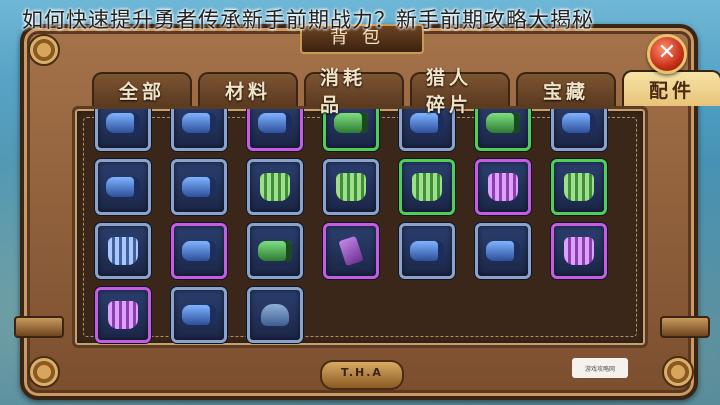  Describe the element at coordinates (667, 54) in the screenshot. I see `close-button: ✕` at that location.